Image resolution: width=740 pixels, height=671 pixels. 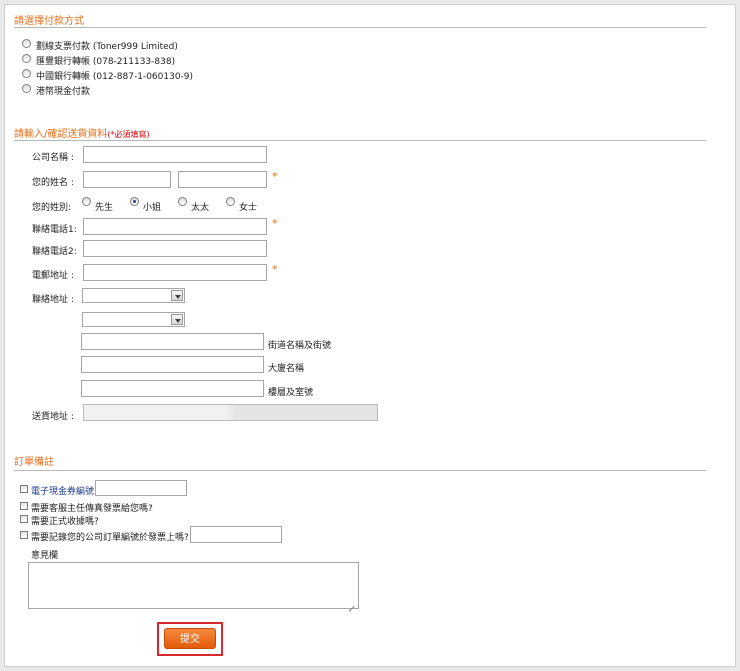 What do you see at coordinates (49, 21) in the screenshot?
I see `payment-section-title: 請選擇付款方式` at bounding box center [49, 21].